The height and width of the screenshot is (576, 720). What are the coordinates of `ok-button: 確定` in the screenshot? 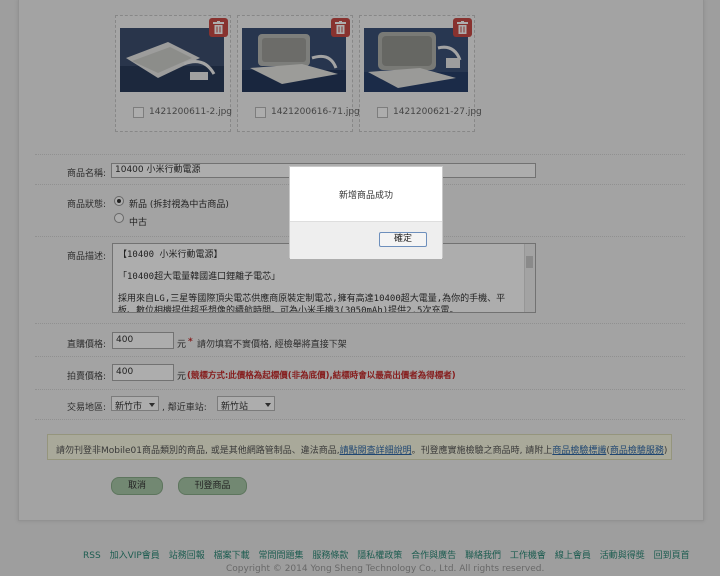 It's located at (403, 239).